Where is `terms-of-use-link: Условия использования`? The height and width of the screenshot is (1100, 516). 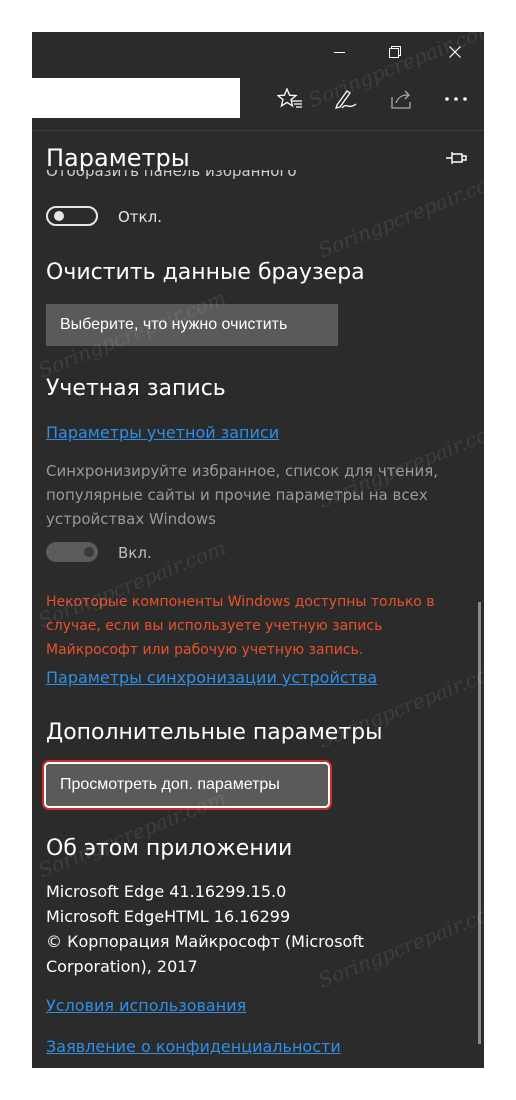 terms-of-use-link: Условия использования is located at coordinates (146, 1005).